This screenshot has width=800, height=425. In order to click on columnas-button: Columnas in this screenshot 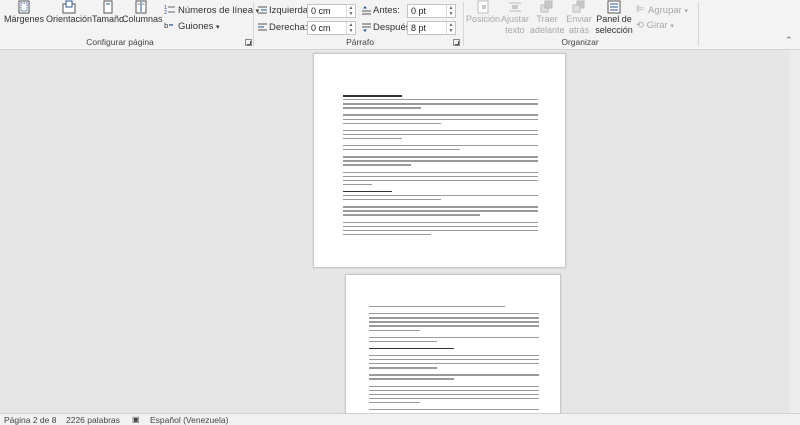, I will do `click(142, 17)`.